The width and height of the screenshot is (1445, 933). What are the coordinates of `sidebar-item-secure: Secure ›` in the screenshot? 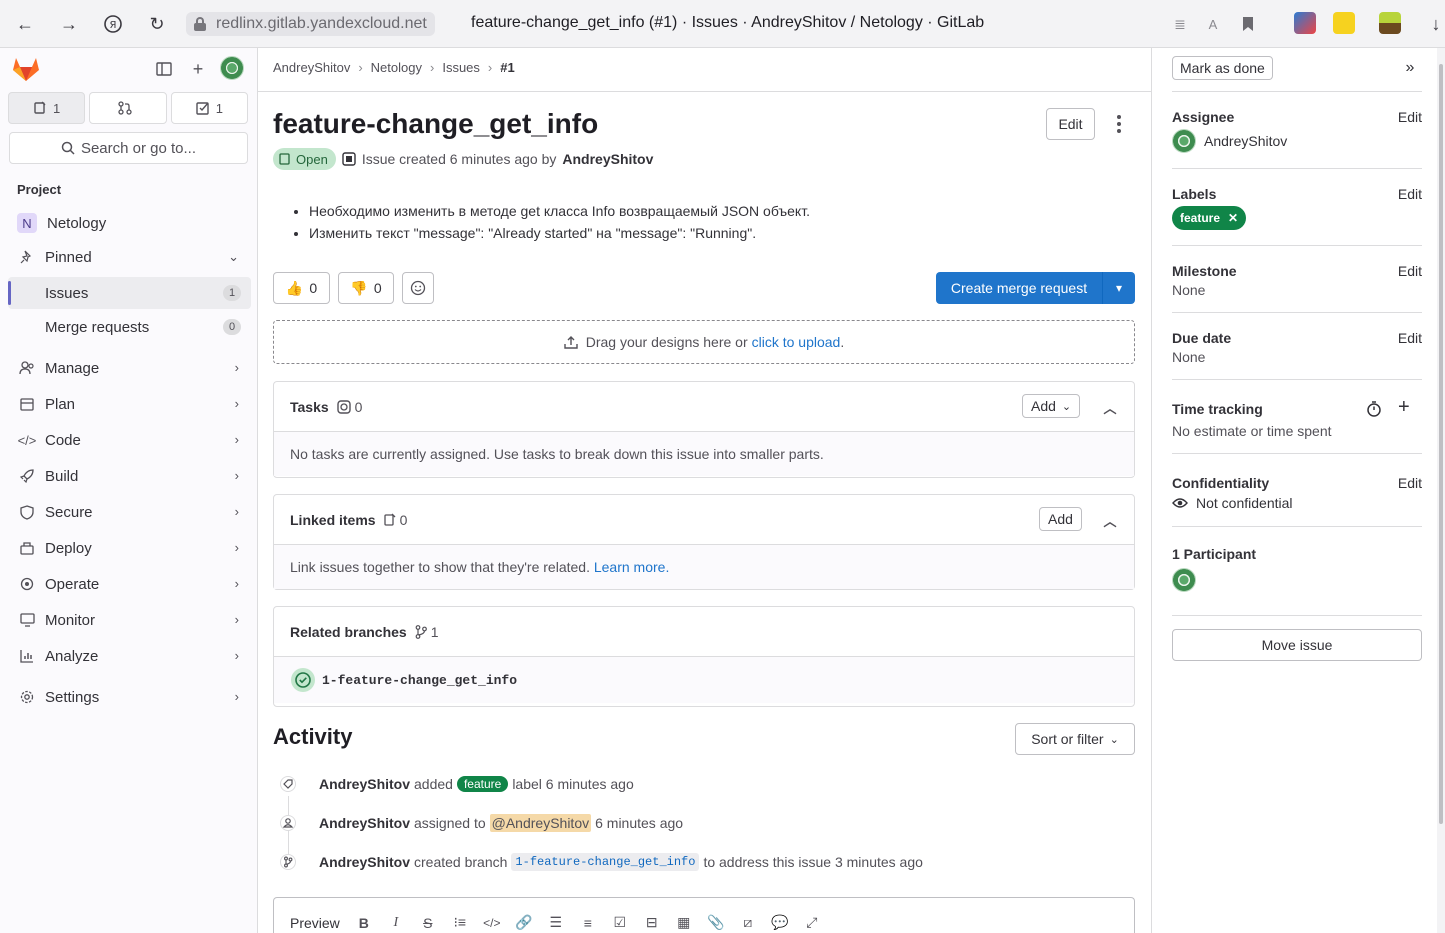 It's located at (129, 512).